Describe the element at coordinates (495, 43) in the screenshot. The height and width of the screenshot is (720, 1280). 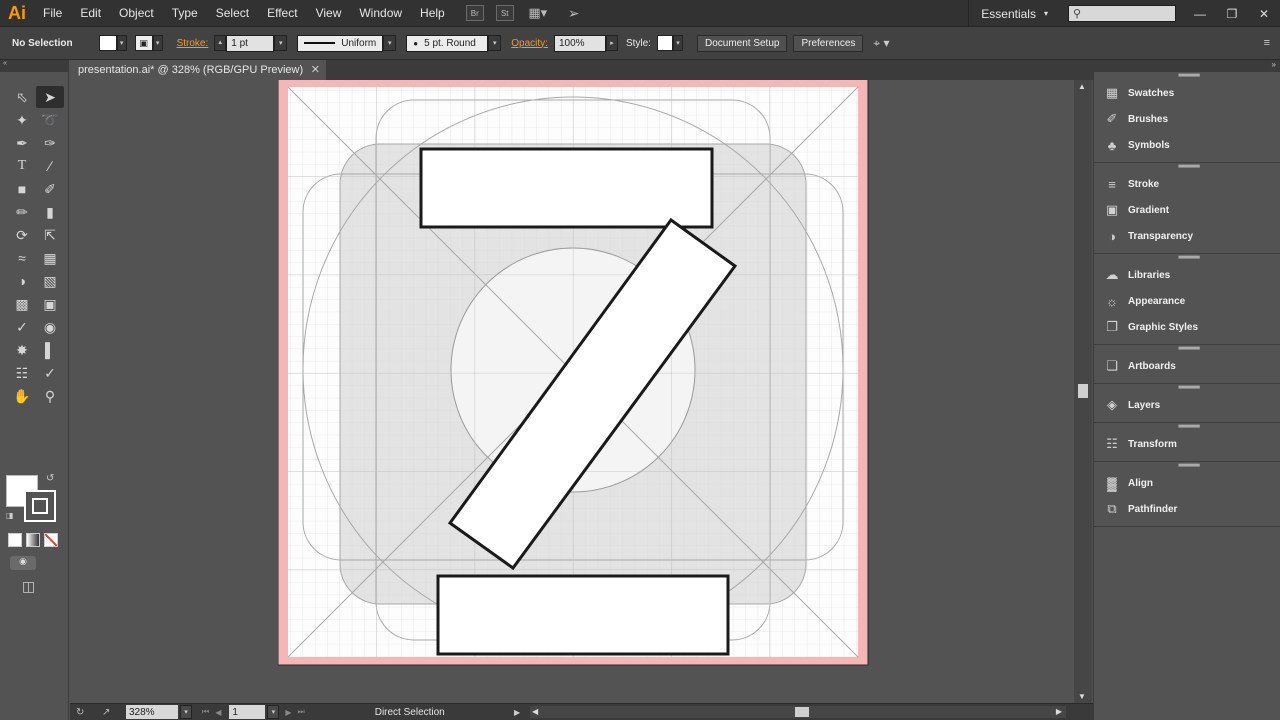
I see `brush-dropdown: ▾` at that location.